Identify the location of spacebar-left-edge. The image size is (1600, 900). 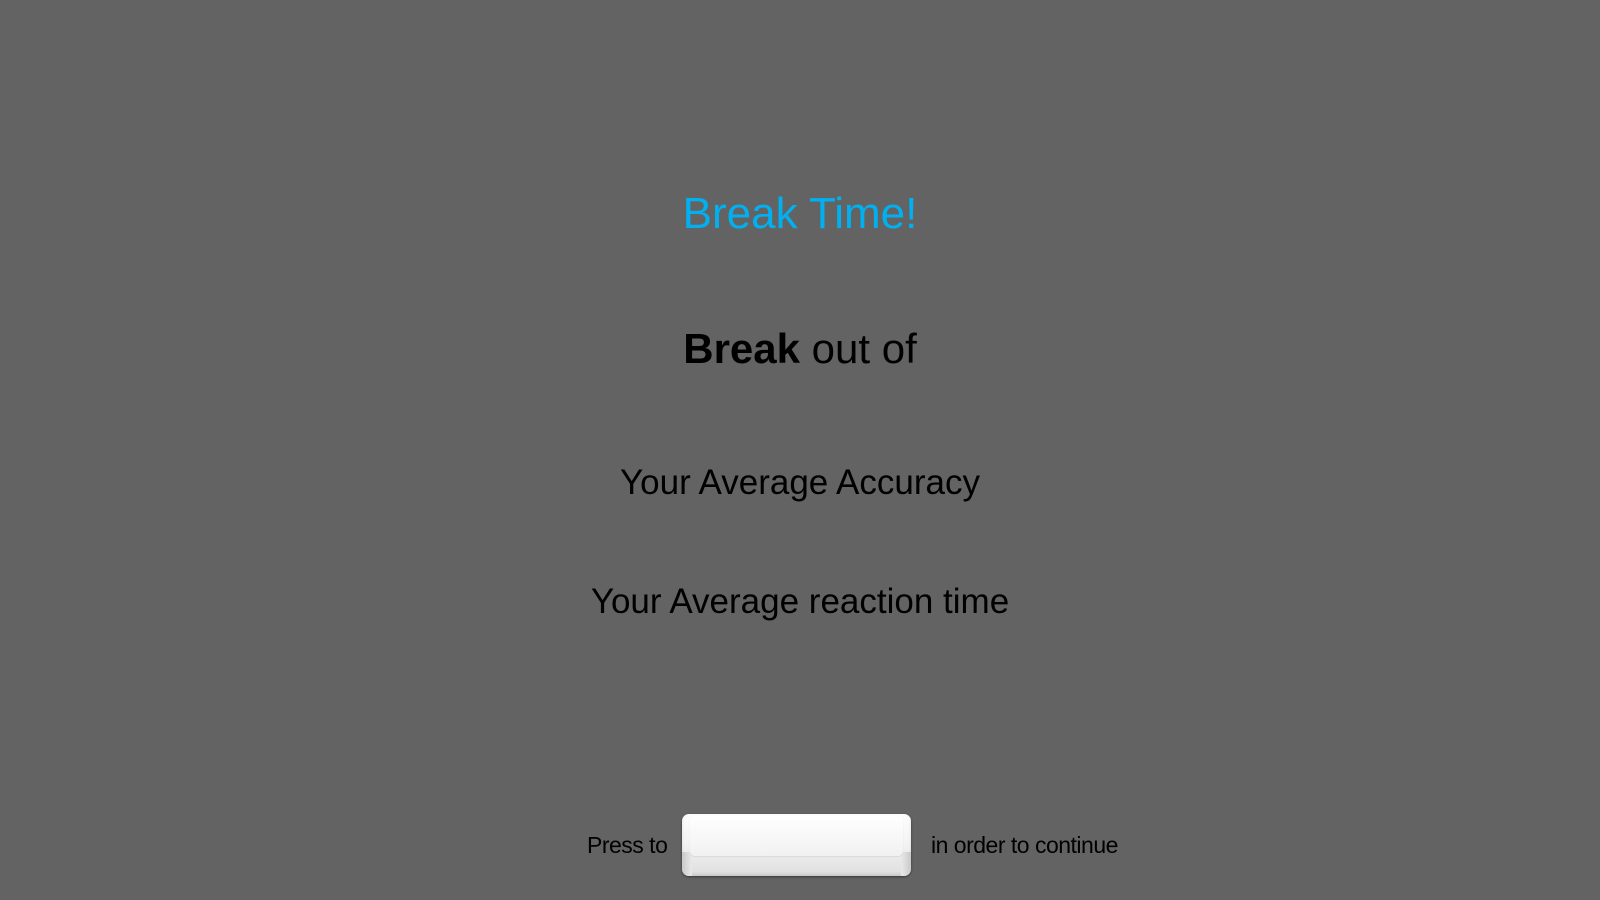
(687, 864).